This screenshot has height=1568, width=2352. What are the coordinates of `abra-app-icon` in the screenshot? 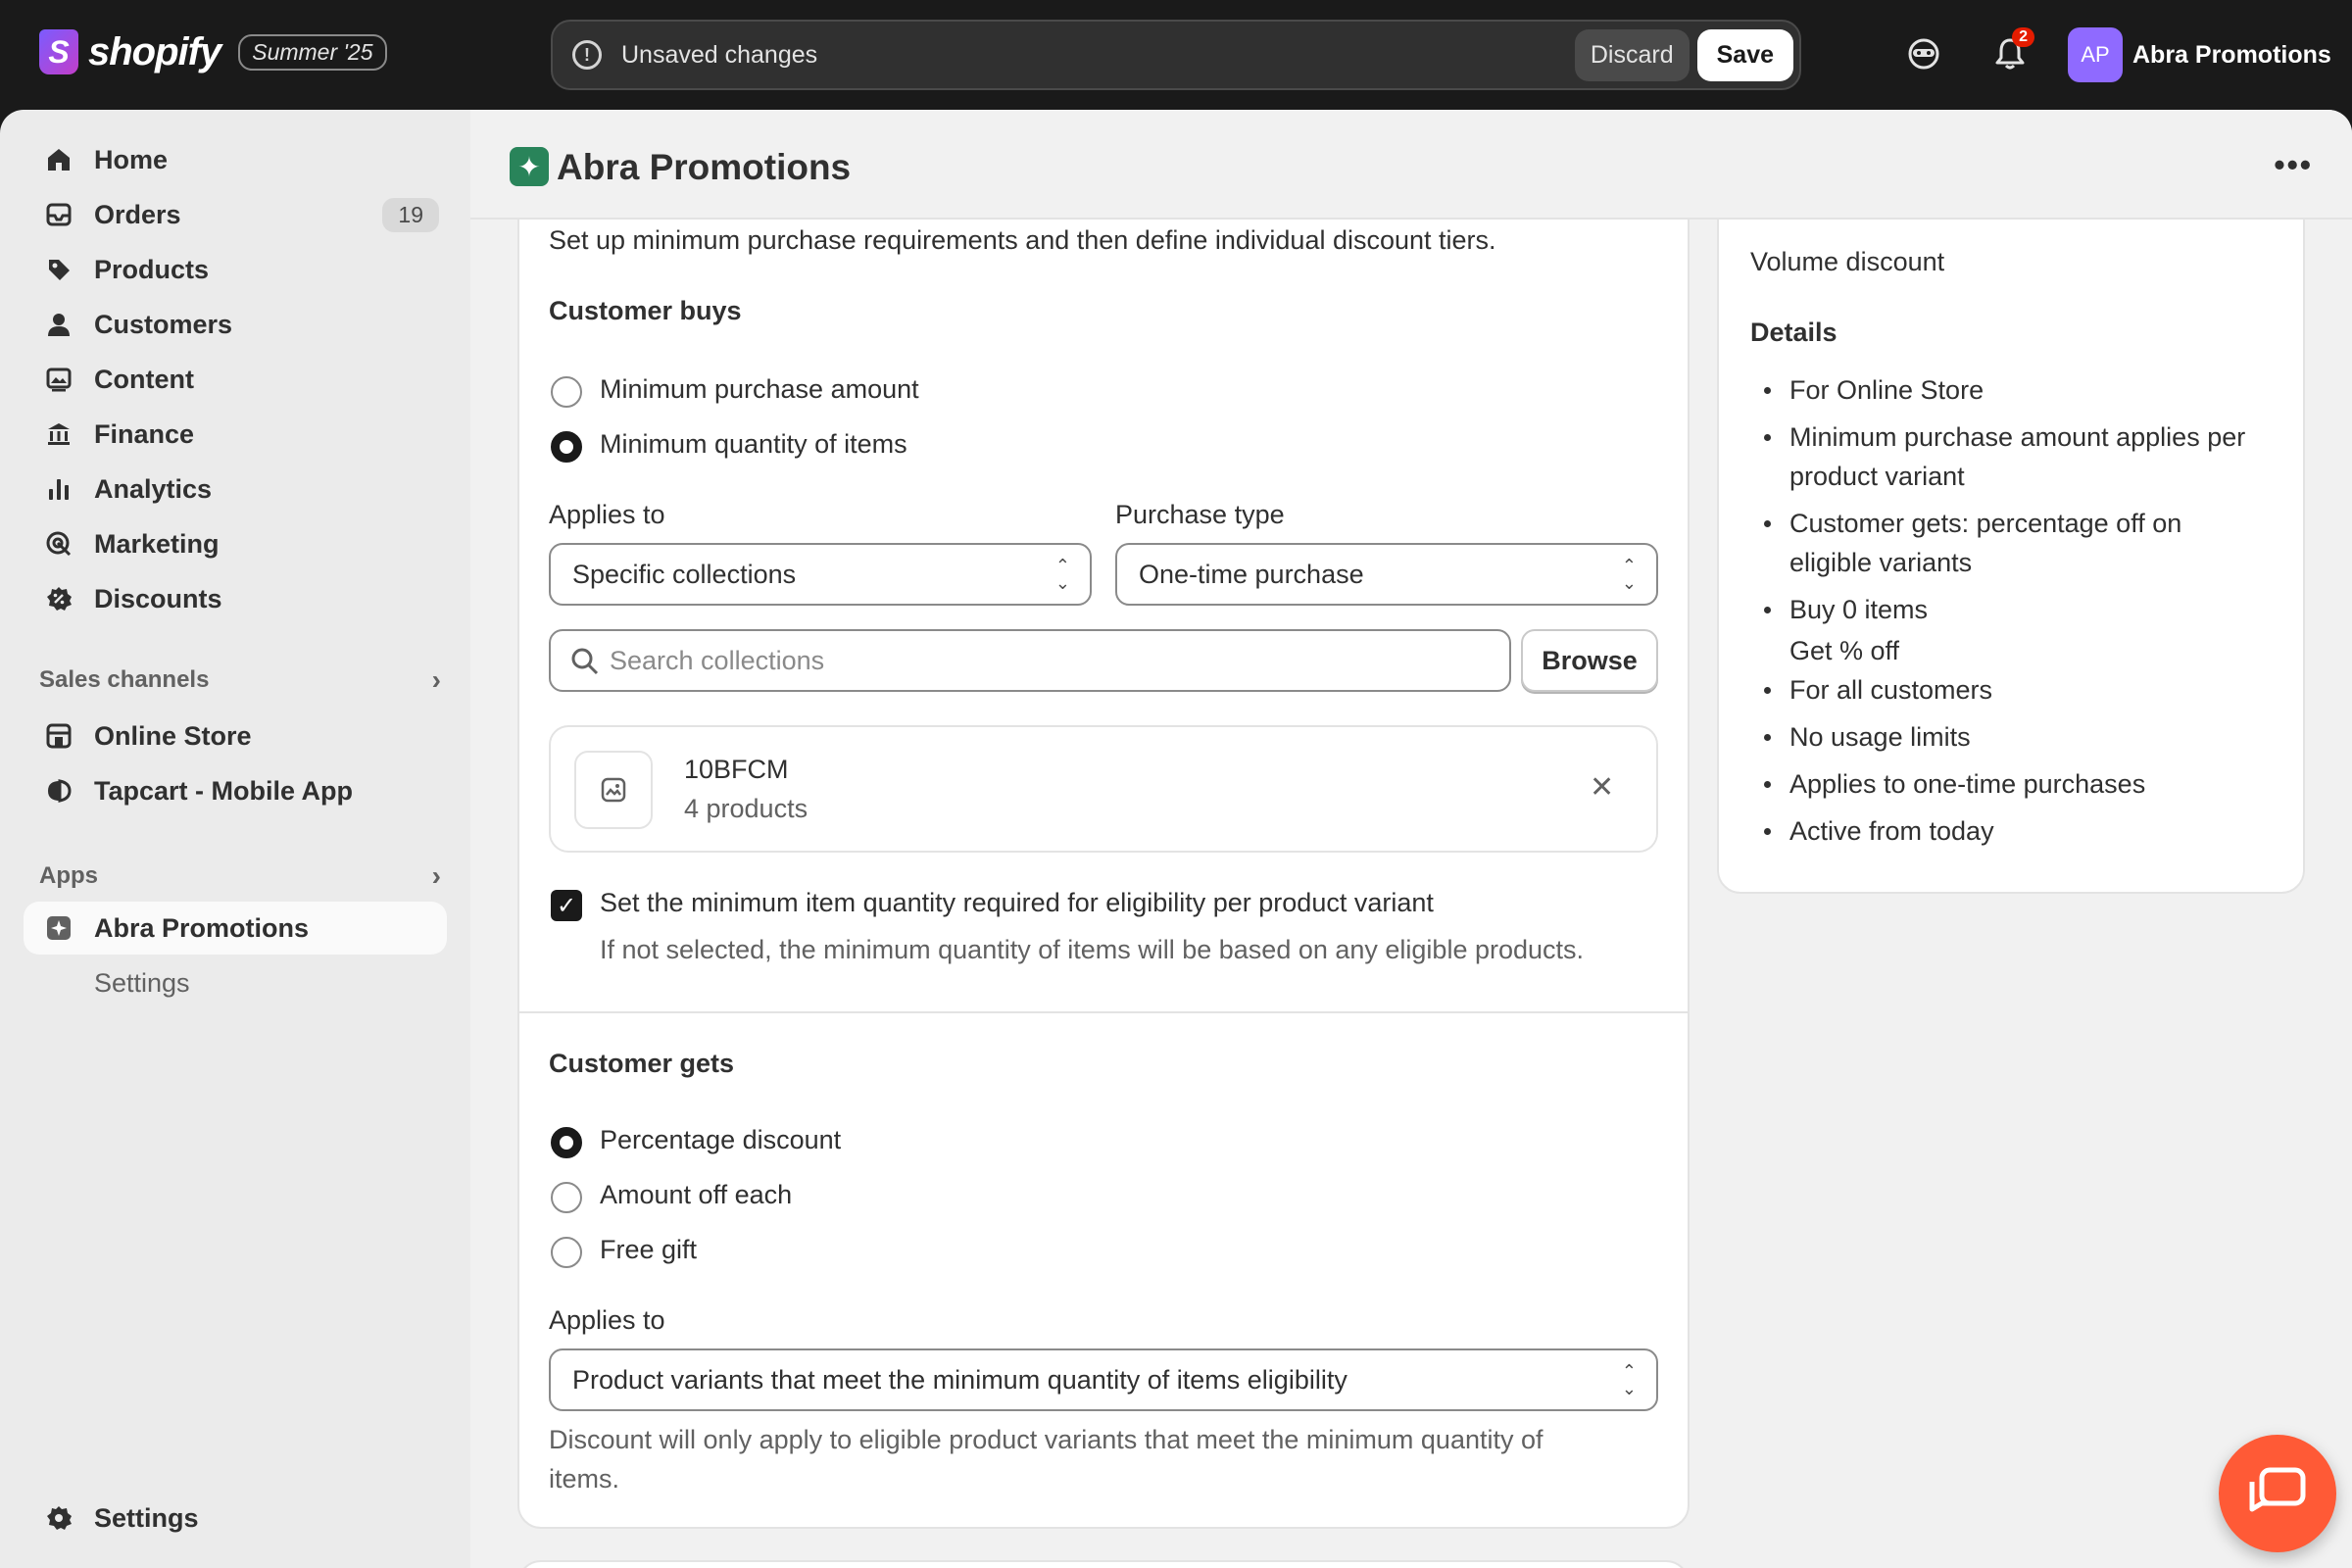 It's located at (58, 928).